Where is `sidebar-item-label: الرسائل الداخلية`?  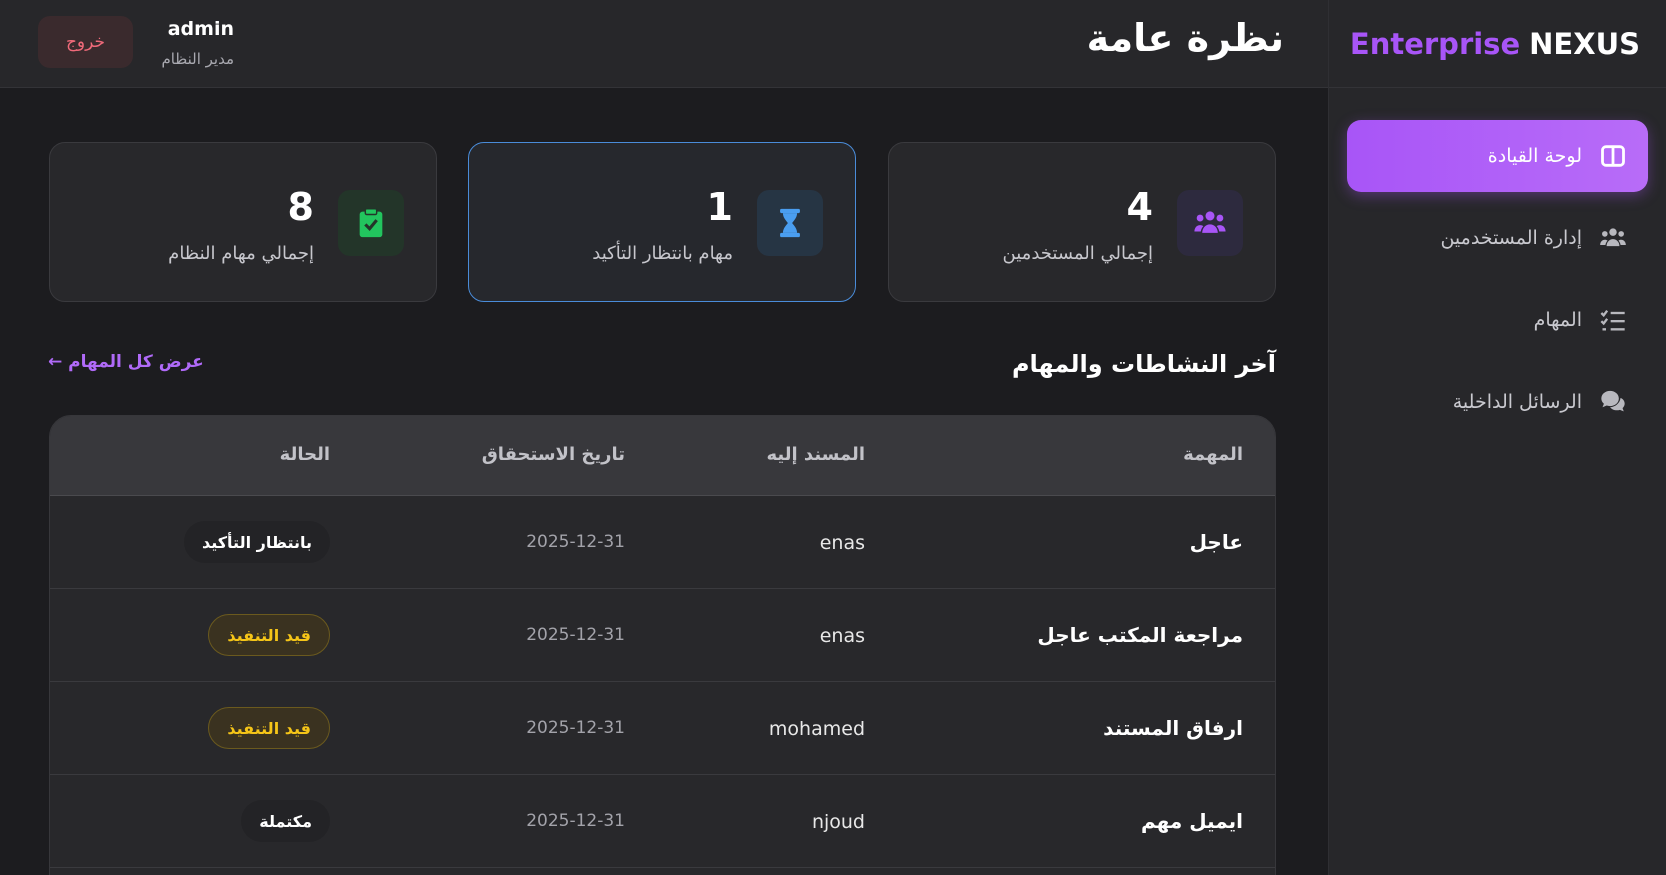
sidebar-item-label: الرسائل الداخلية is located at coordinates (1517, 402).